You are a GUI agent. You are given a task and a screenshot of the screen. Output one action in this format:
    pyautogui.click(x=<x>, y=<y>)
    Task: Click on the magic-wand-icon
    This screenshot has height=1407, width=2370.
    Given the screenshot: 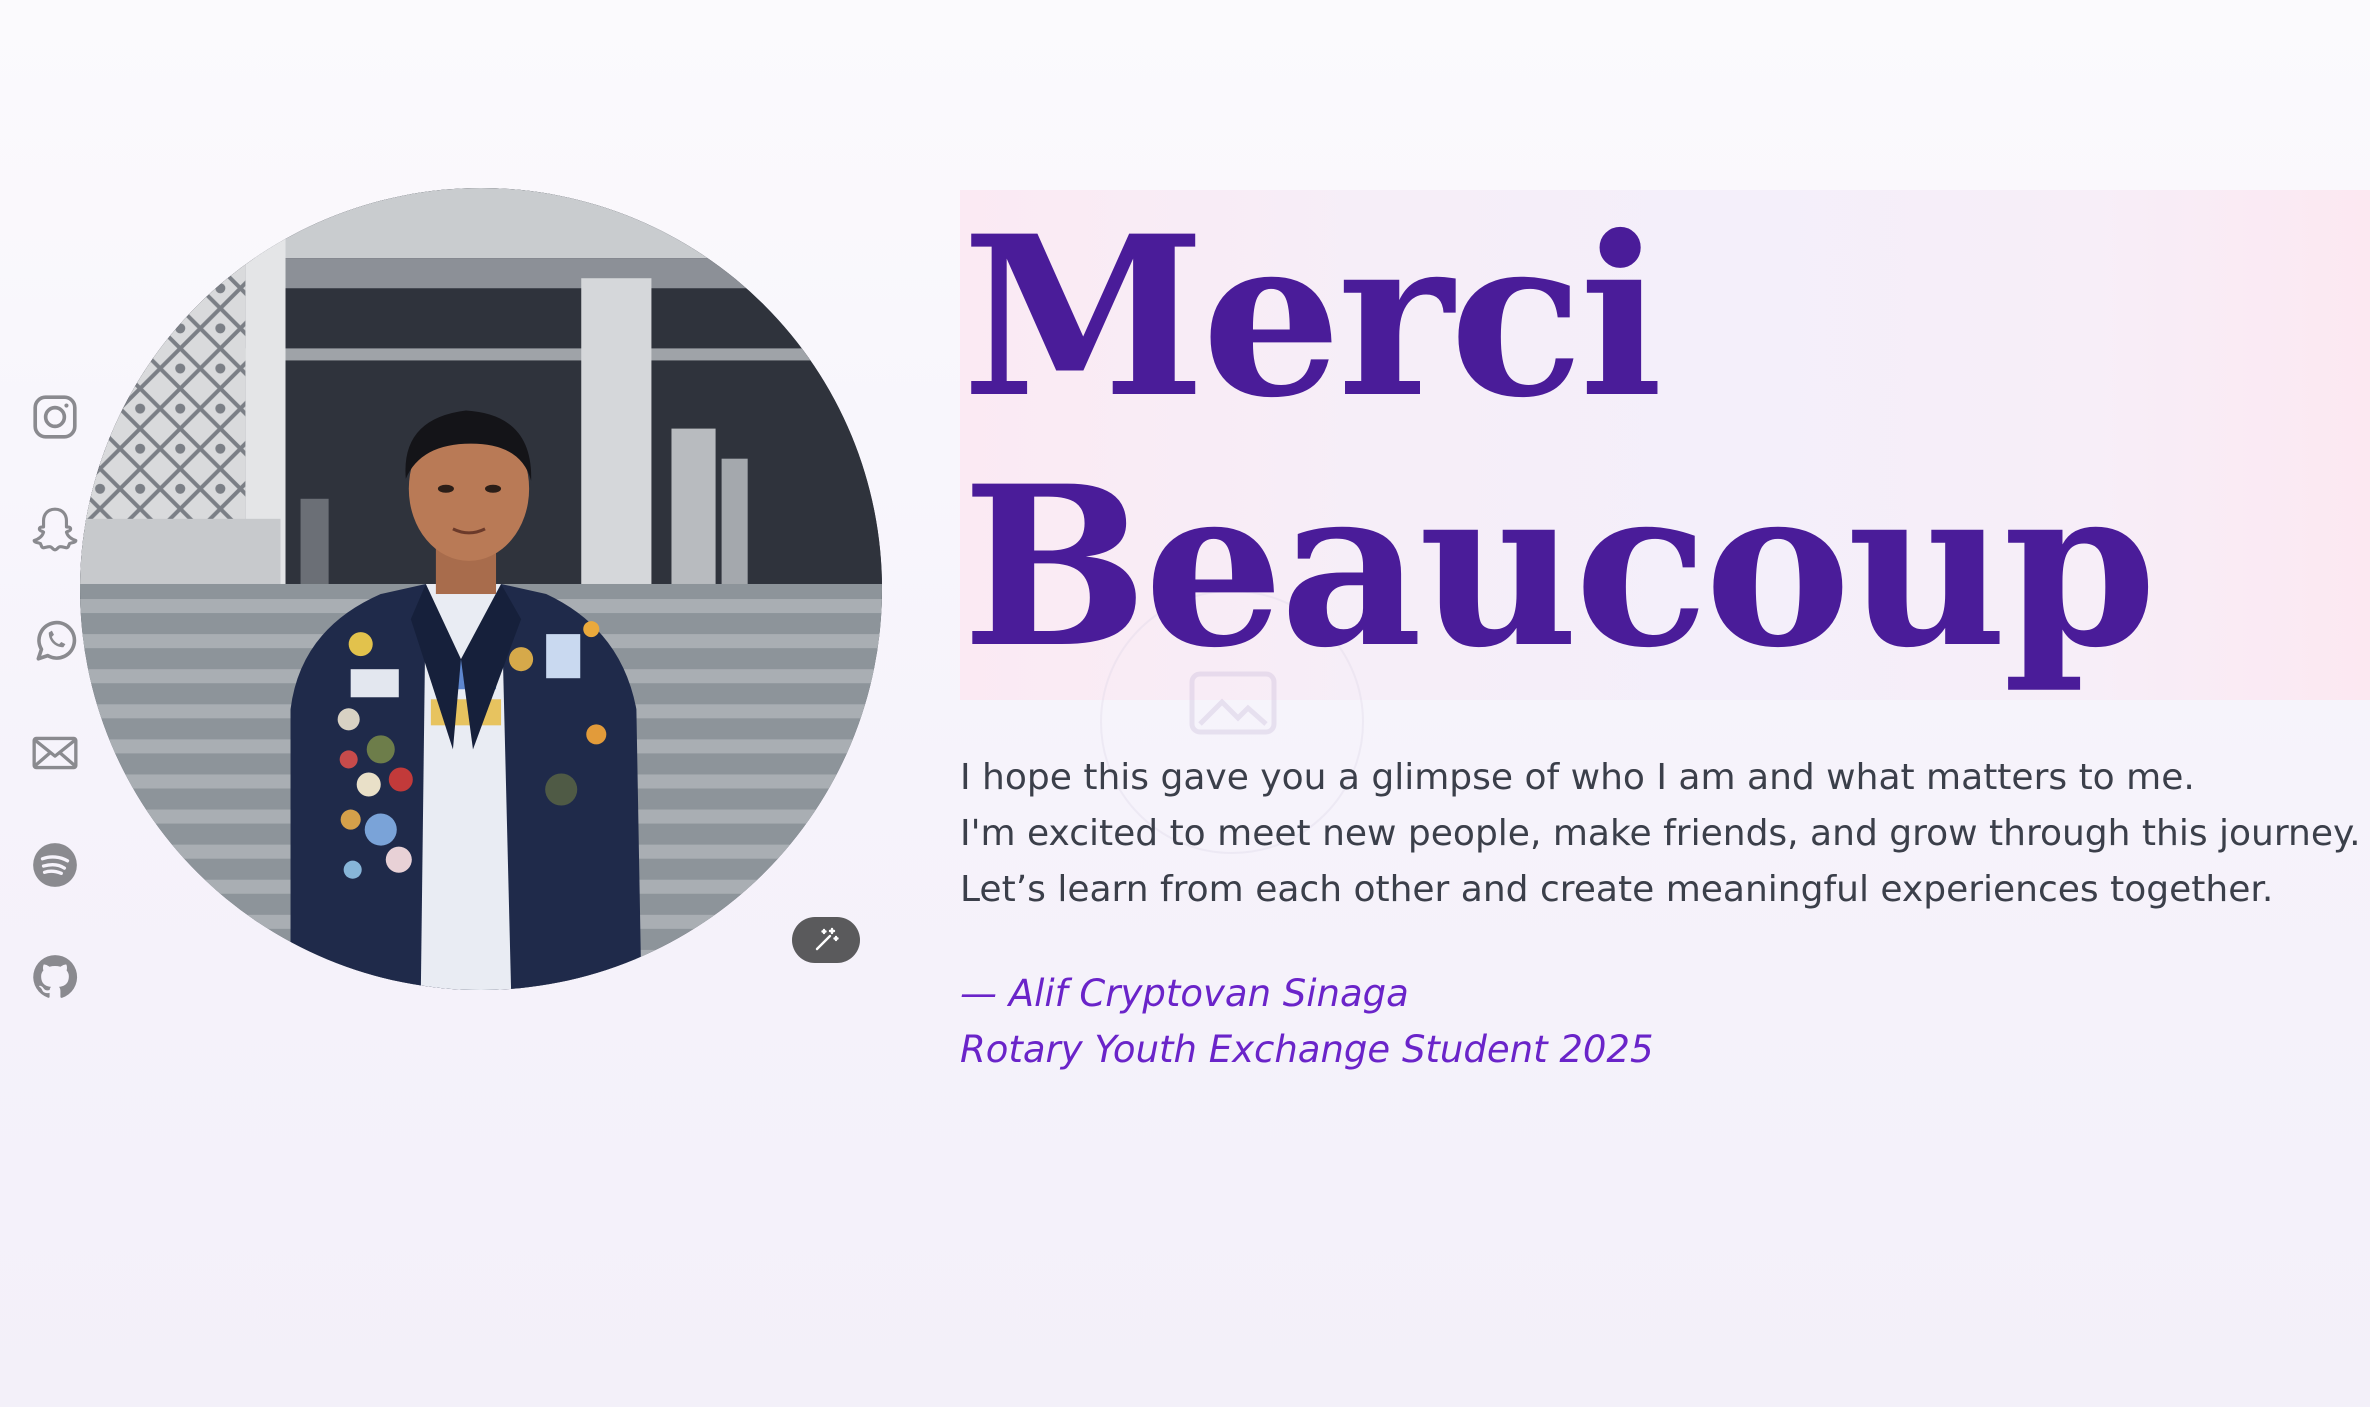 What is the action you would take?
    pyautogui.click(x=827, y=939)
    